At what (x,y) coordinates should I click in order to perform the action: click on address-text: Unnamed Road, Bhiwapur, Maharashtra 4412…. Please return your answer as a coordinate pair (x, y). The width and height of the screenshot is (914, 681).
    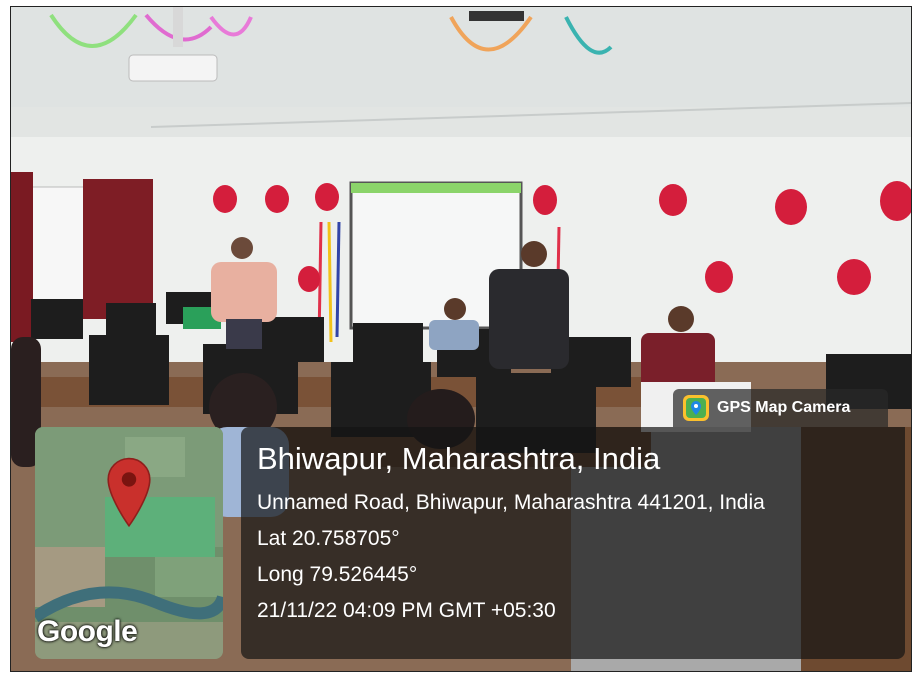
    Looking at the image, I should click on (511, 502).